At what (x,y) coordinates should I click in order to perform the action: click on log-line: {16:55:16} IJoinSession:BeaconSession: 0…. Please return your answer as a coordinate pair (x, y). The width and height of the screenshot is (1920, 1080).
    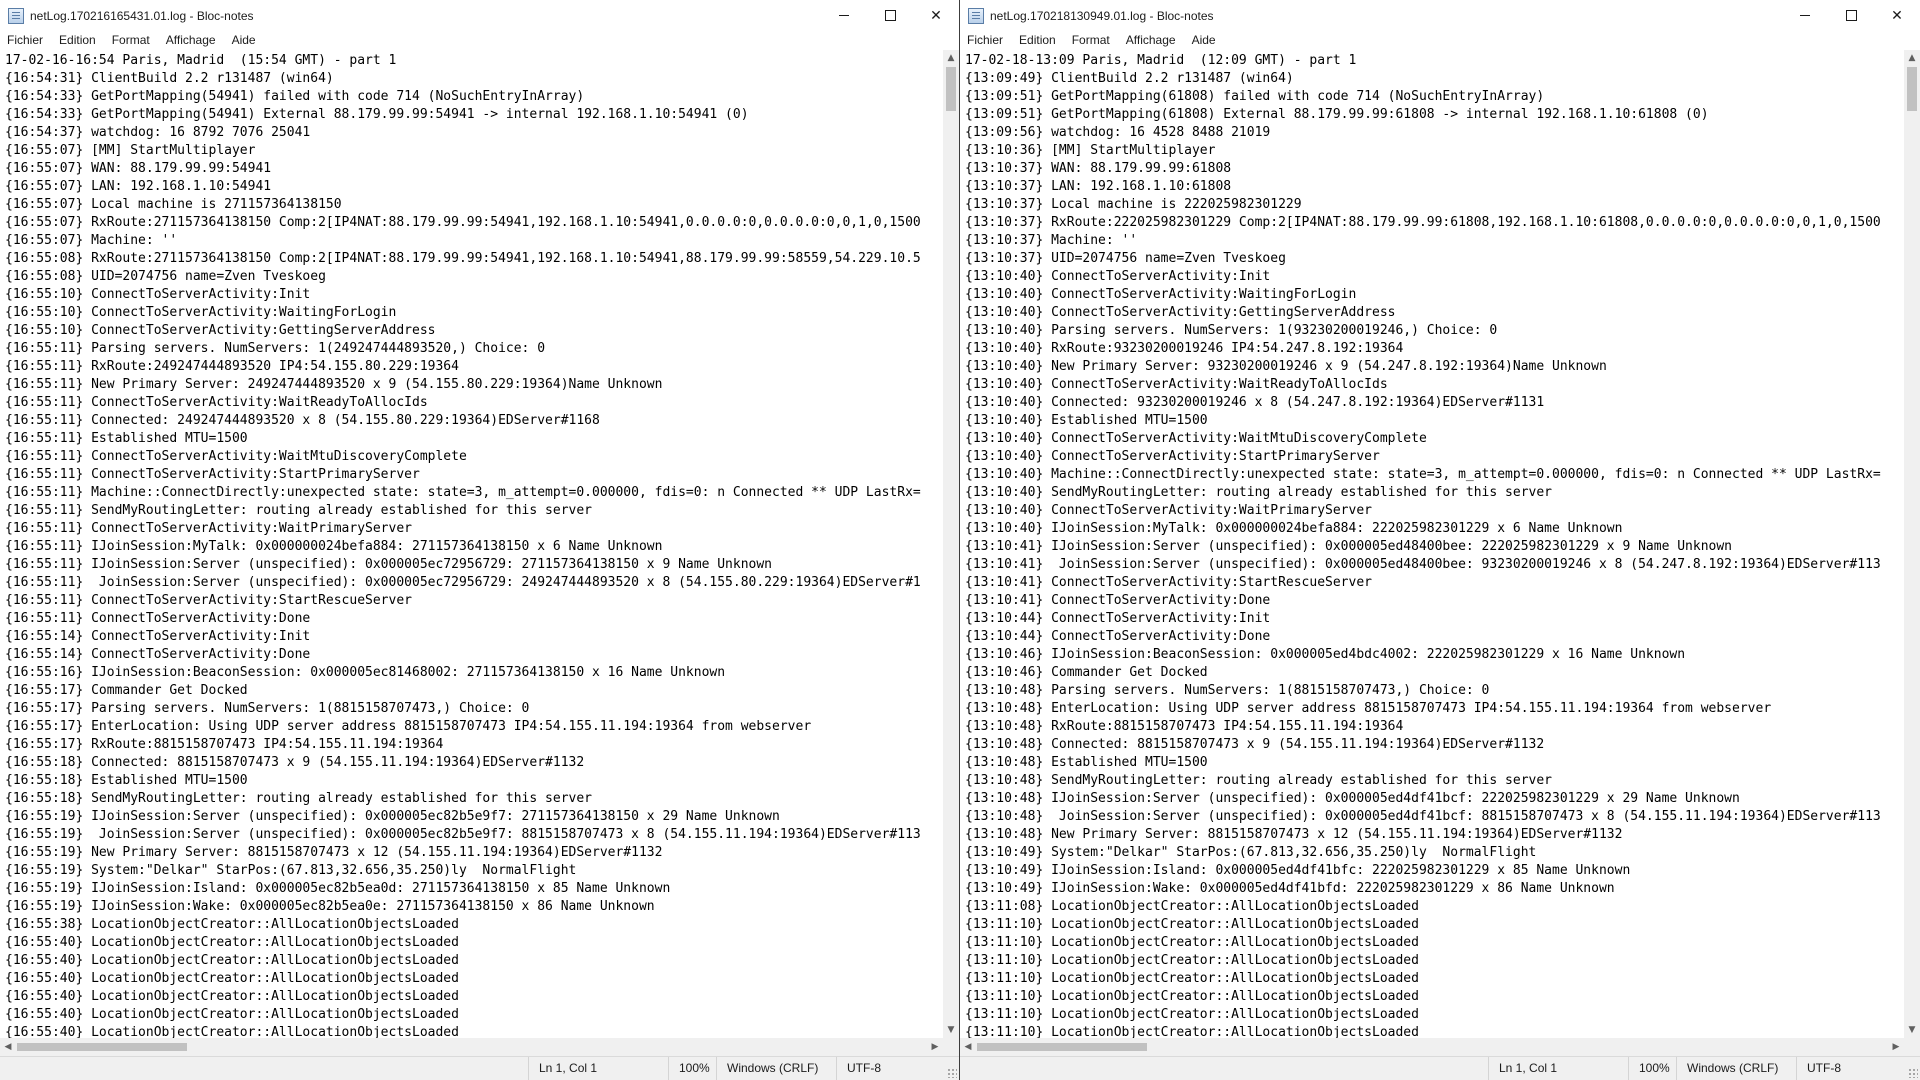
    Looking at the image, I should click on (365, 672).